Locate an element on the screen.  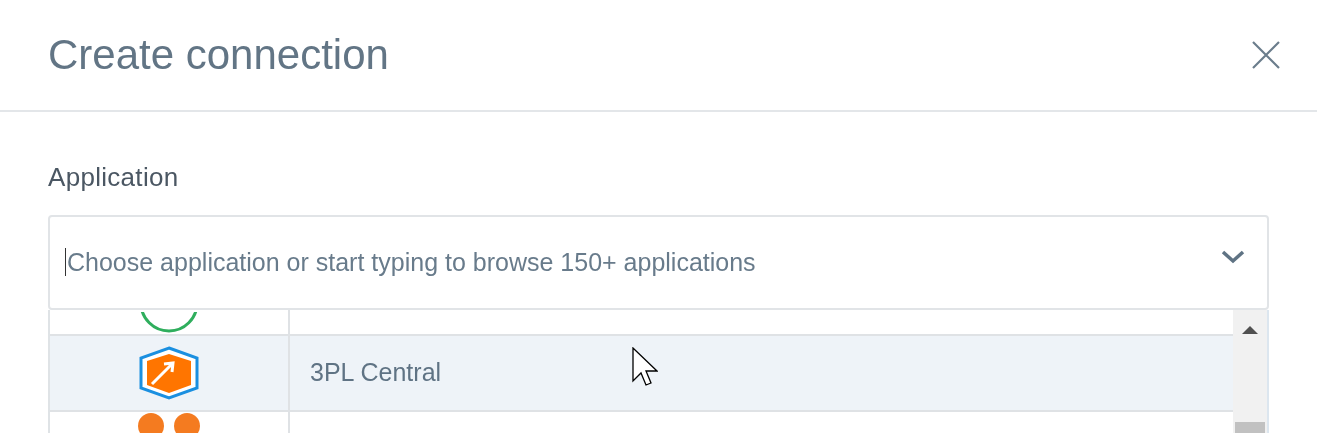
scroll-up-icon is located at coordinates (1250, 330).